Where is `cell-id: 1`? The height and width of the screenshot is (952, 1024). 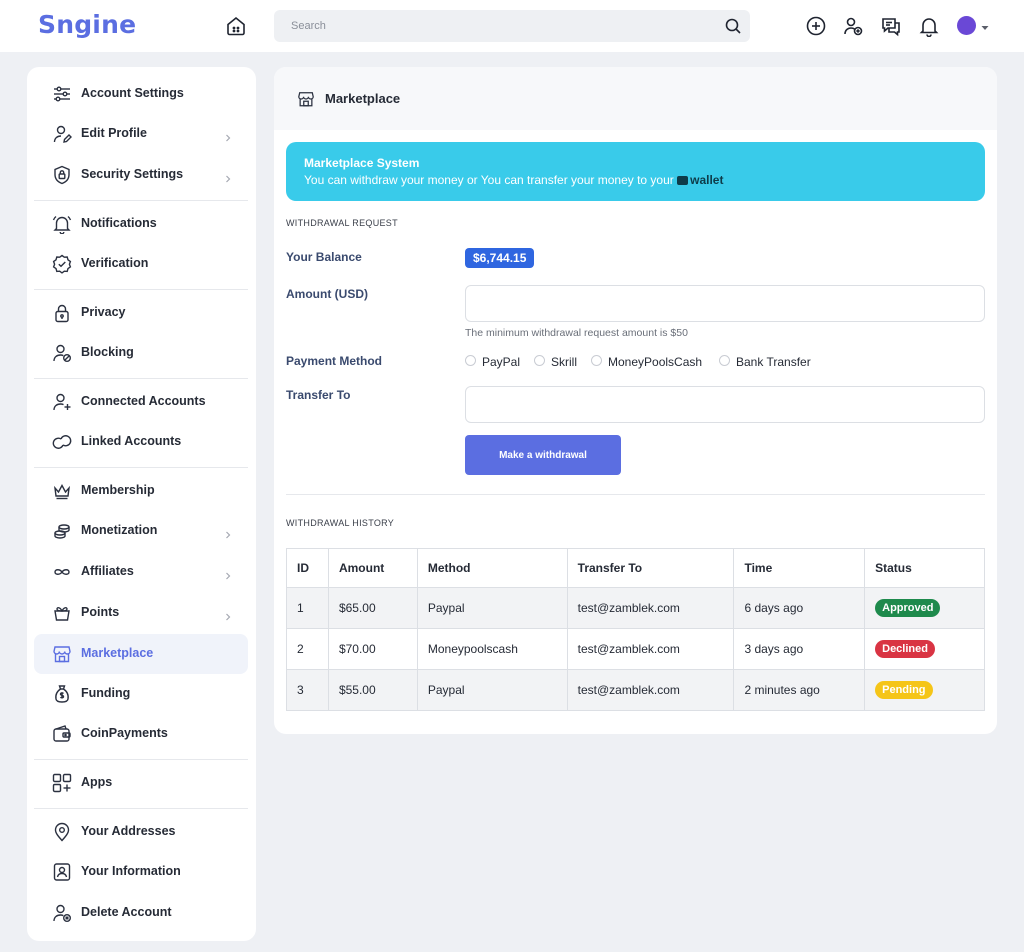
cell-id: 1 is located at coordinates (307, 608).